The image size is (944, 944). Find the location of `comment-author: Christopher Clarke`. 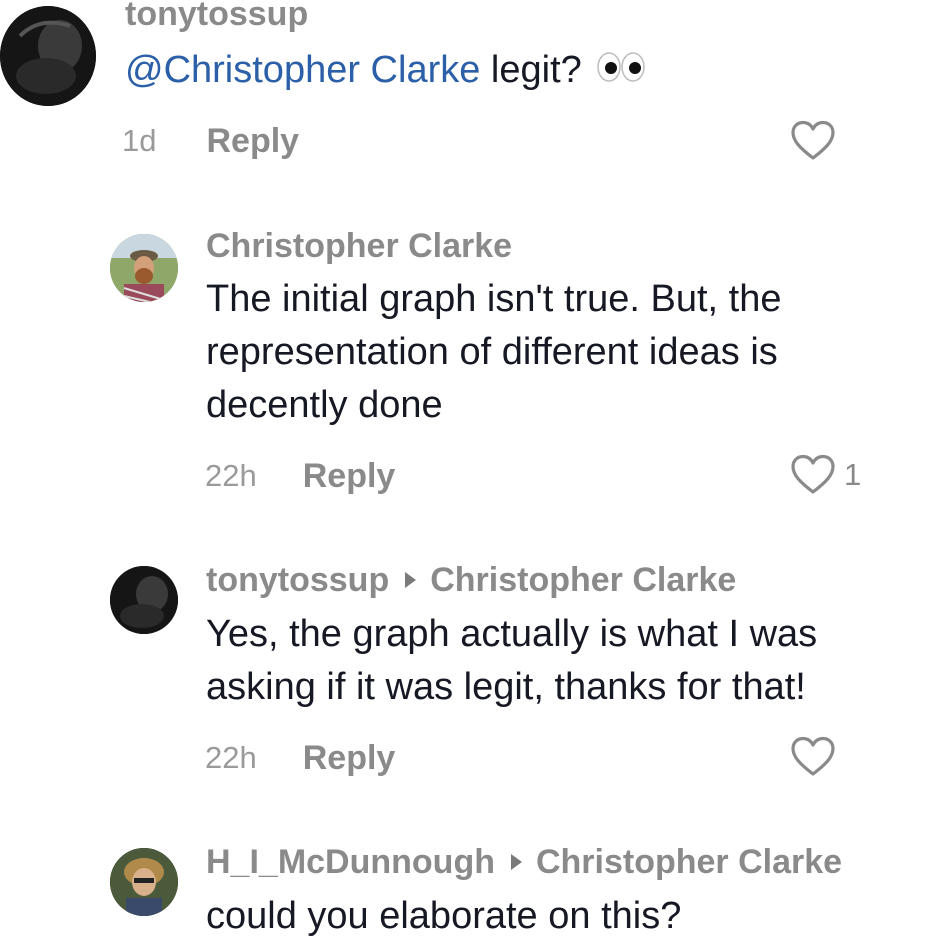

comment-author: Christopher Clarke is located at coordinates (359, 246).